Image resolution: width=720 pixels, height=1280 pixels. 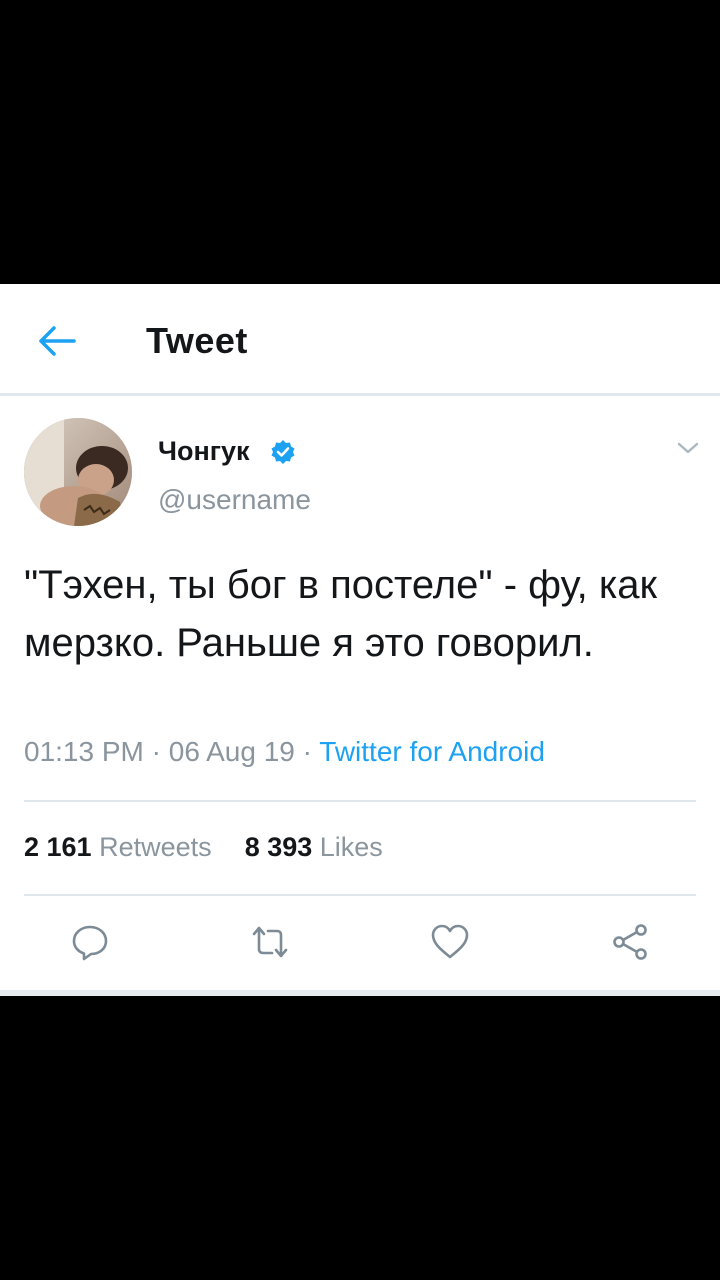 I want to click on likes-label: Likes, so click(x=351, y=847).